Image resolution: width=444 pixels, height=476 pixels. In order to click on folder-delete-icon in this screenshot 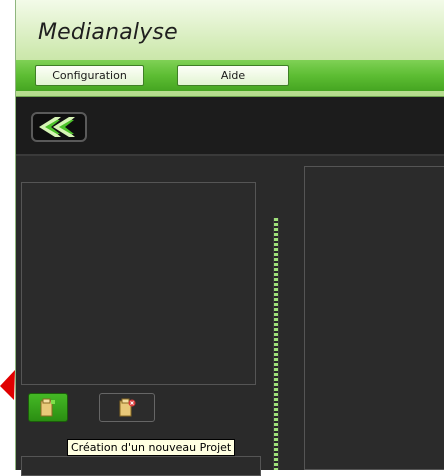, I will do `click(127, 407)`.